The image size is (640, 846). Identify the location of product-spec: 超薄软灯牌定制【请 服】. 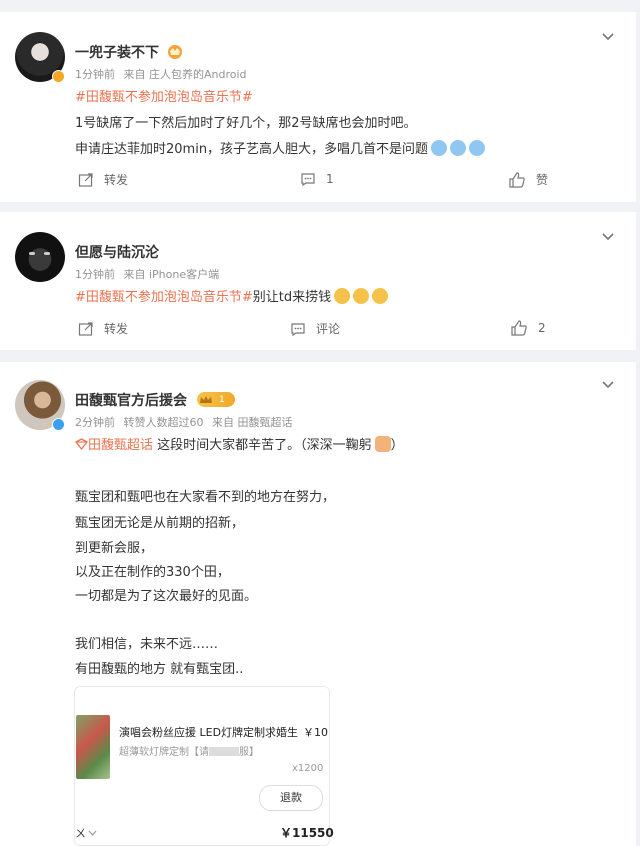
(189, 750).